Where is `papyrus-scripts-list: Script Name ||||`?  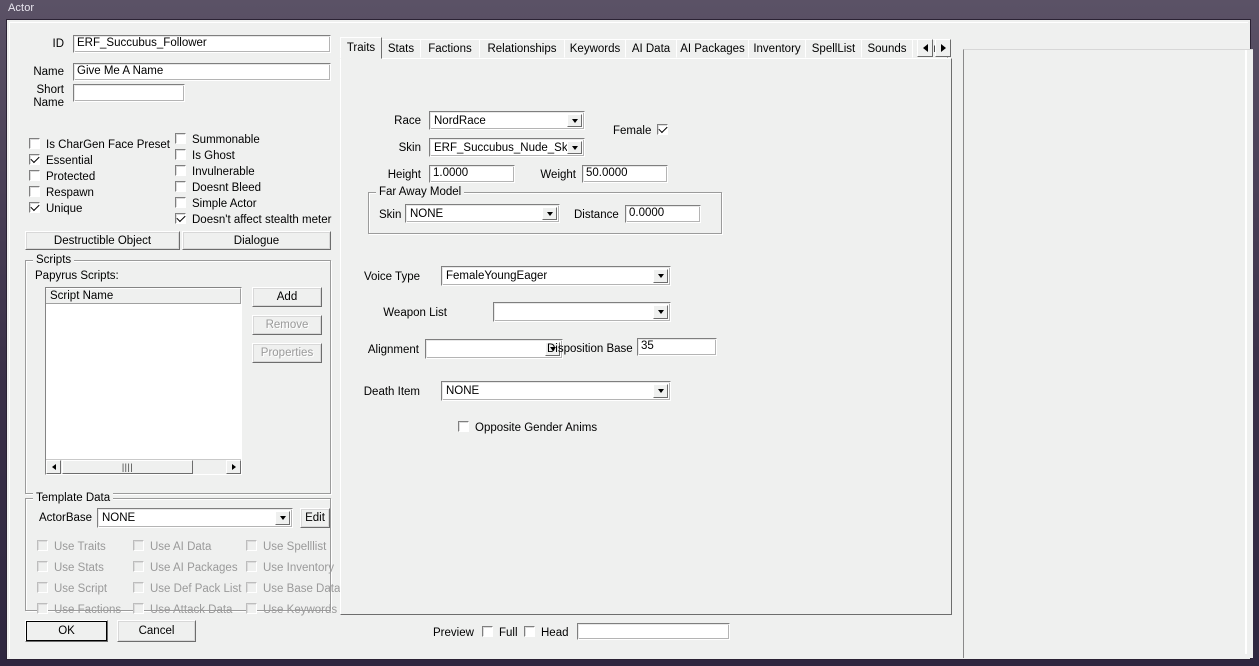 papyrus-scripts-list: Script Name |||| is located at coordinates (143, 381).